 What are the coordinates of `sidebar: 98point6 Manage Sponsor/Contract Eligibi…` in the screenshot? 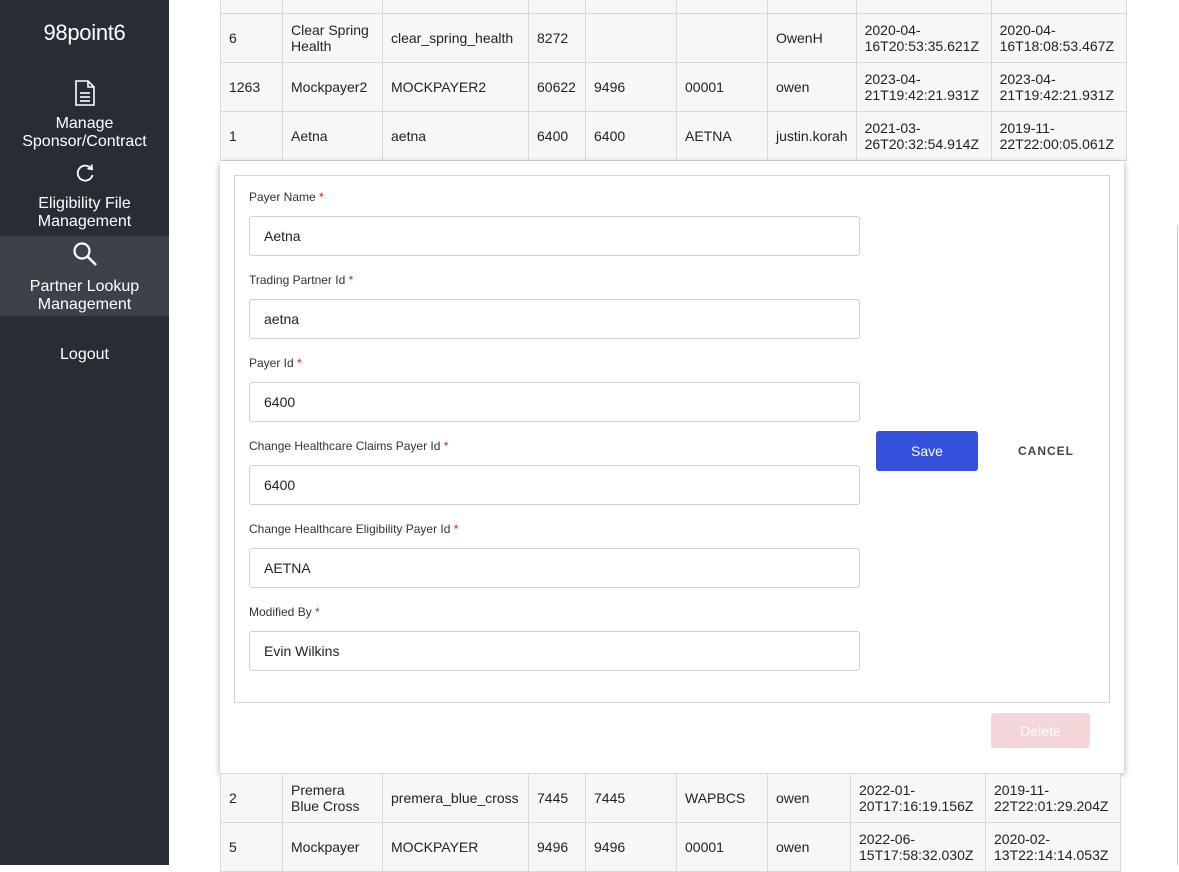 It's located at (84, 432).